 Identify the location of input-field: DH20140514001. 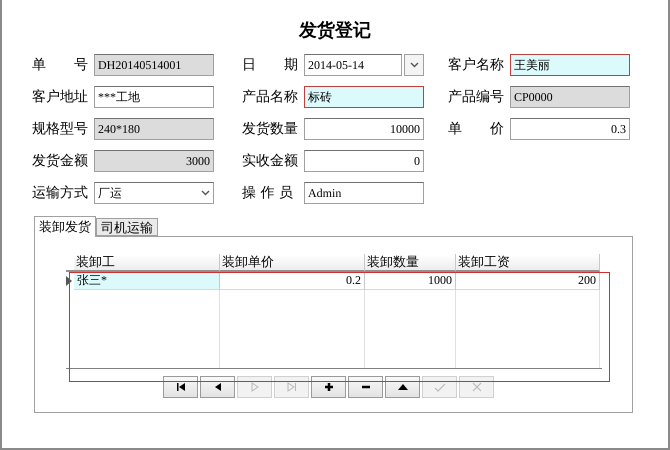
(154, 65).